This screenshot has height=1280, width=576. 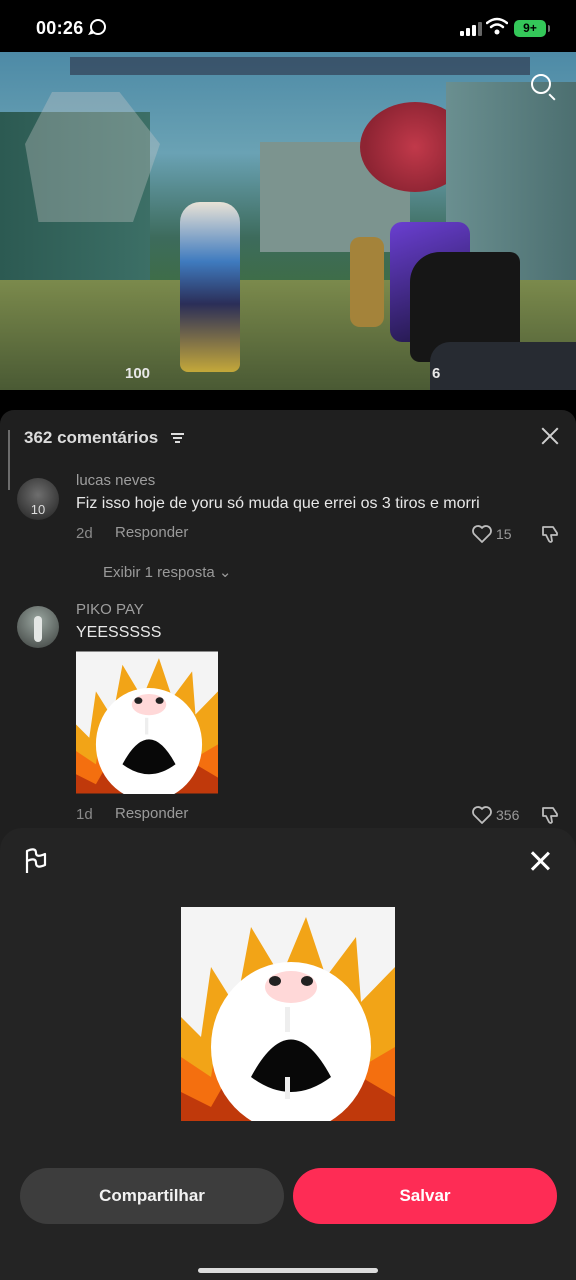 I want to click on search-icon, so click(x=541, y=84).